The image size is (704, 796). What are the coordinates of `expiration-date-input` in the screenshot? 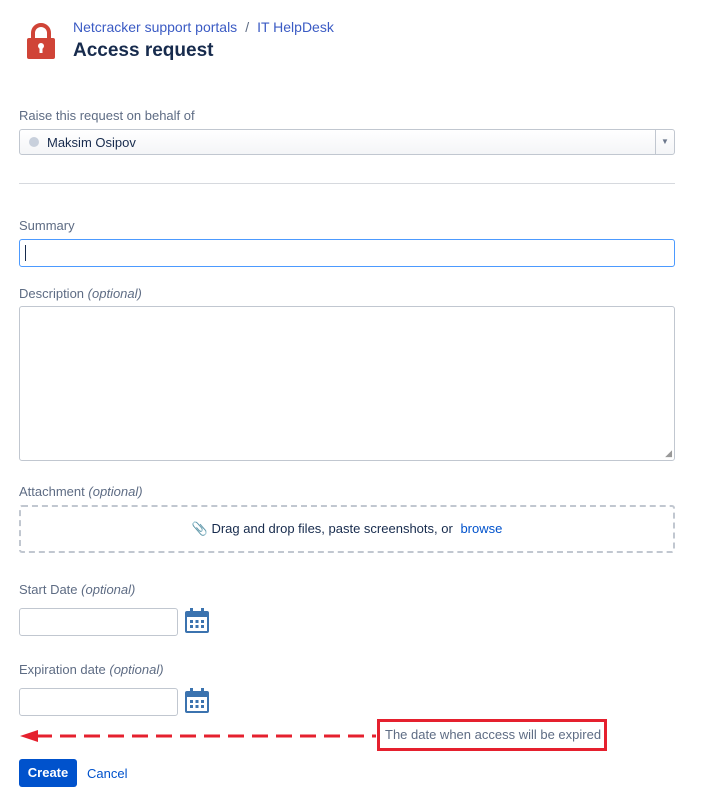 It's located at (98, 702).